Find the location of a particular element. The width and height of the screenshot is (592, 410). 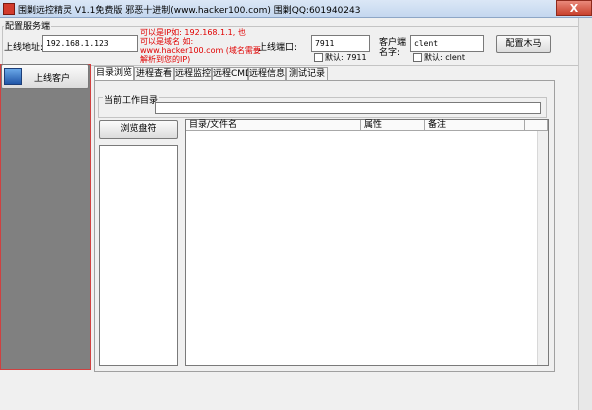

address-hint-line-3: www.hacker100.com (域名需要 is located at coordinates (200, 50).